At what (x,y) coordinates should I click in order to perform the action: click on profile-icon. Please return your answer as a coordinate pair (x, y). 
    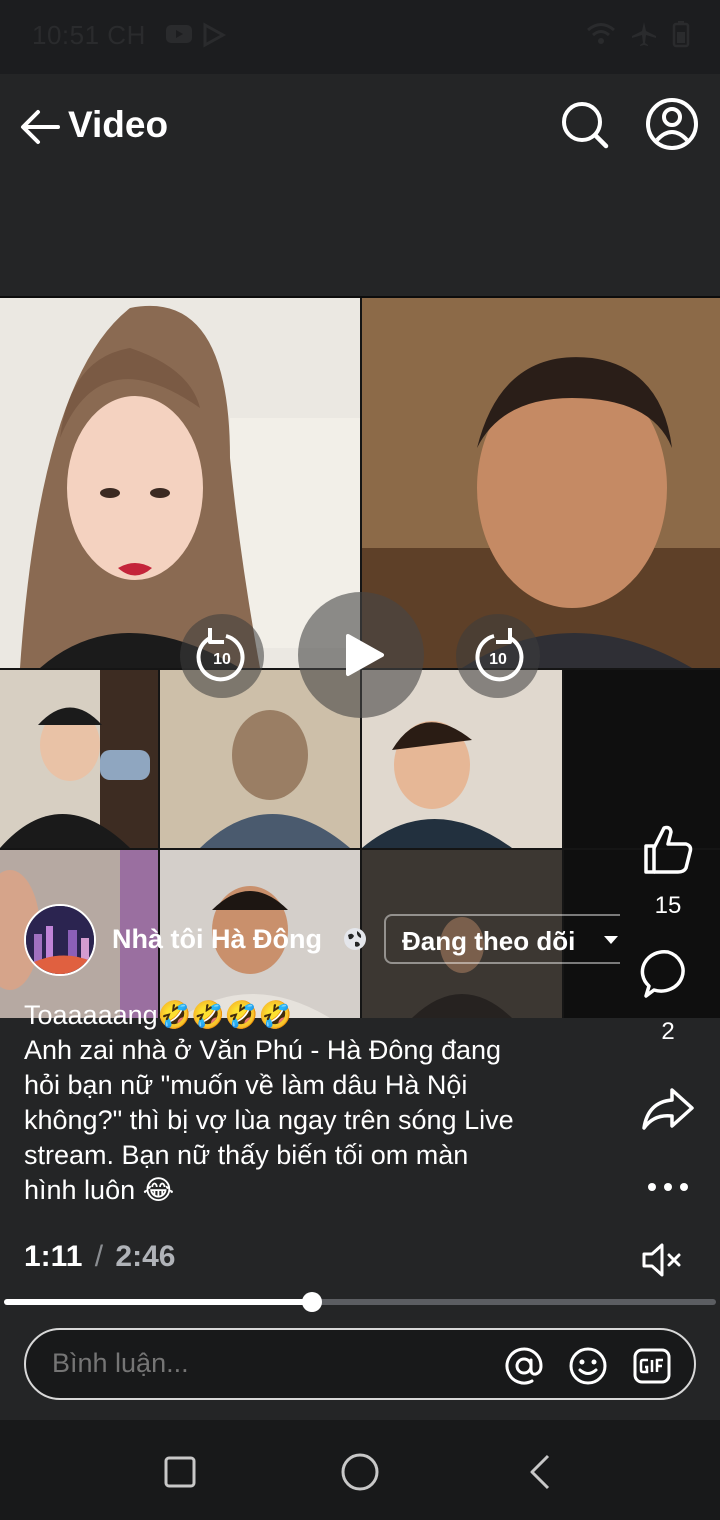
    Looking at the image, I should click on (672, 124).